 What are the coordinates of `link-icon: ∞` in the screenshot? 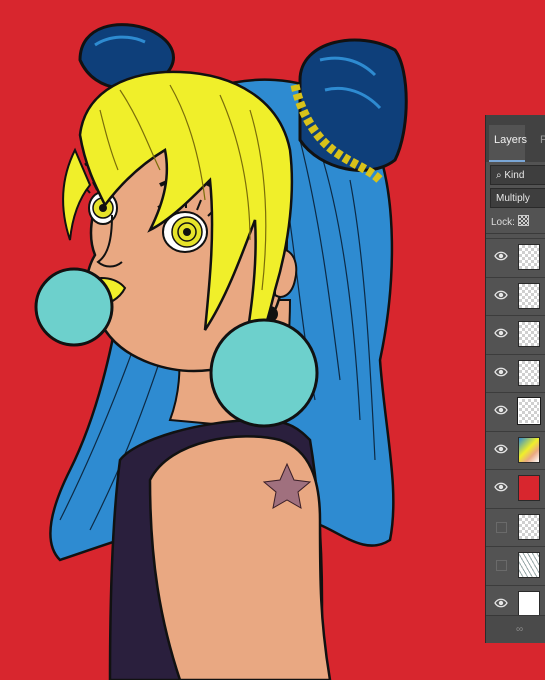 It's located at (519, 629).